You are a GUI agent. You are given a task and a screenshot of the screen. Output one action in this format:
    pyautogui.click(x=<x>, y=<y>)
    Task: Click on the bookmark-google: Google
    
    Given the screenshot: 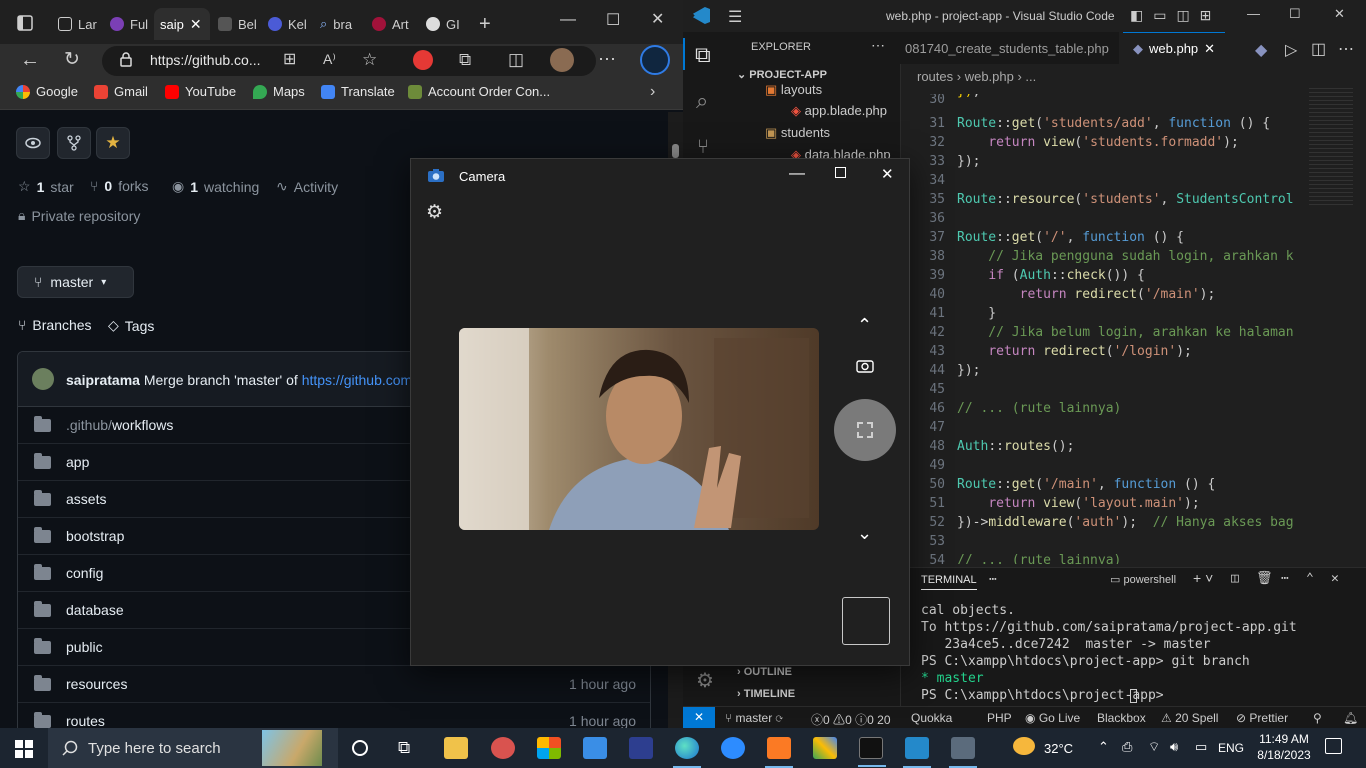 What is the action you would take?
    pyautogui.click(x=47, y=91)
    